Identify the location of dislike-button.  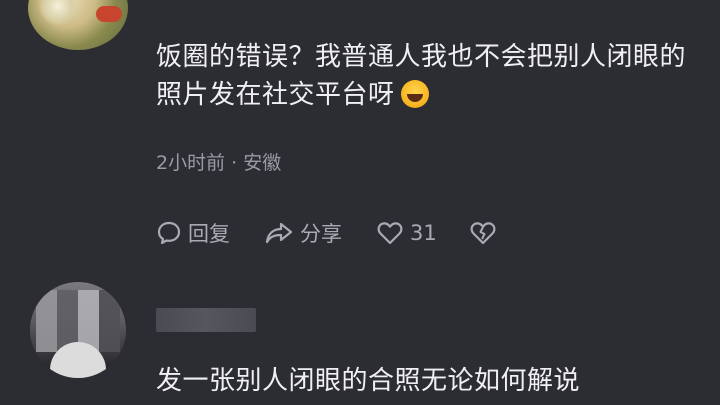
(483, 233).